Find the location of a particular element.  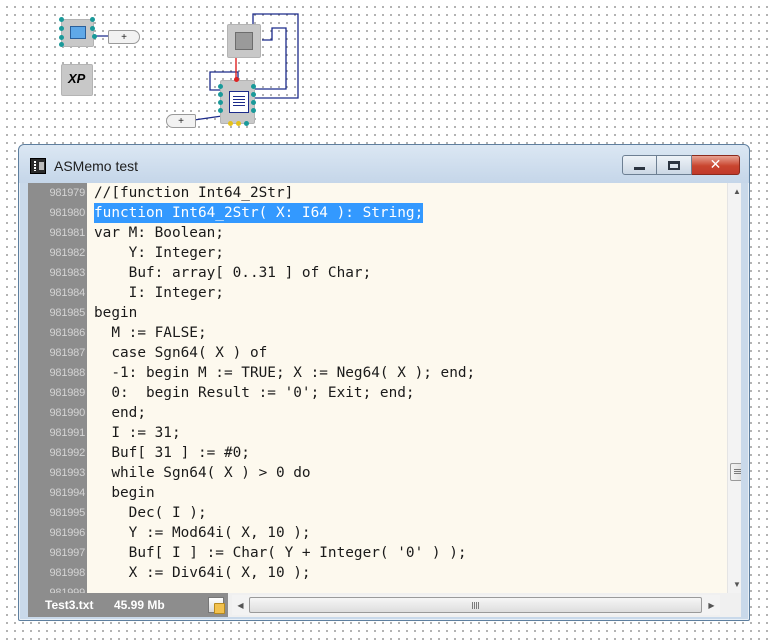

status-bar: Test3.txt 45.99 Mb ◀ ▶ is located at coordinates (384, 605).